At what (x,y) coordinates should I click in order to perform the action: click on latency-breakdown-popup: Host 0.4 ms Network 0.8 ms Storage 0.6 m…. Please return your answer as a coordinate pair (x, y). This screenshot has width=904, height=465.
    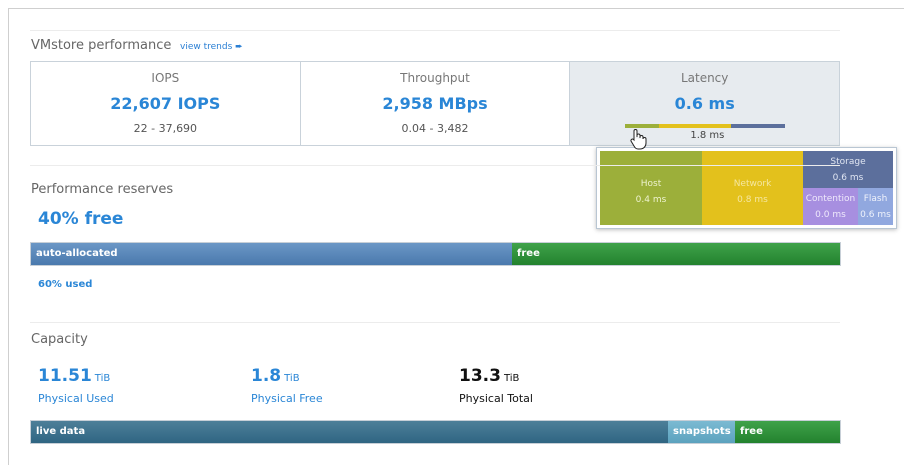
    Looking at the image, I should click on (746, 188).